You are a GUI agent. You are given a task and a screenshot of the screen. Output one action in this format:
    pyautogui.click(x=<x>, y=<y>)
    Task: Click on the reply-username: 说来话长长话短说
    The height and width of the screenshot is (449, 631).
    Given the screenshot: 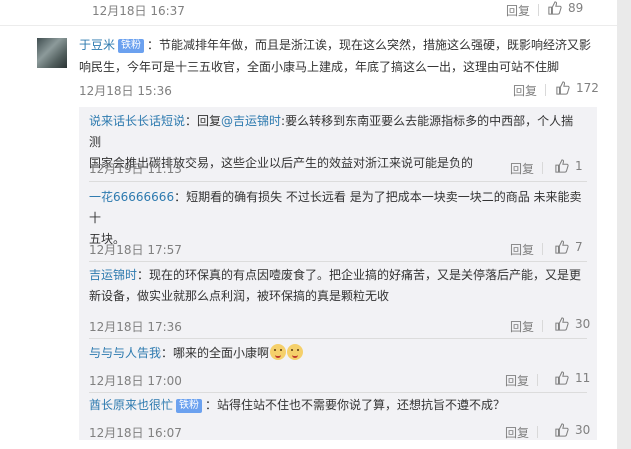 What is the action you would take?
    pyautogui.click(x=137, y=121)
    